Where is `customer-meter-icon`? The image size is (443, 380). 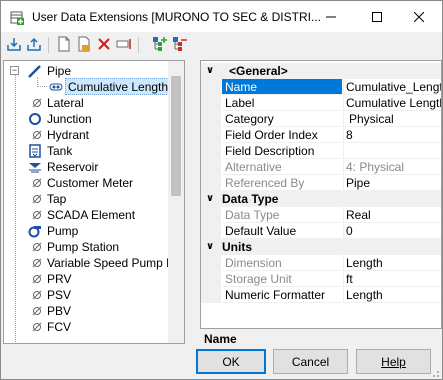
customer-meter-icon is located at coordinates (37, 183).